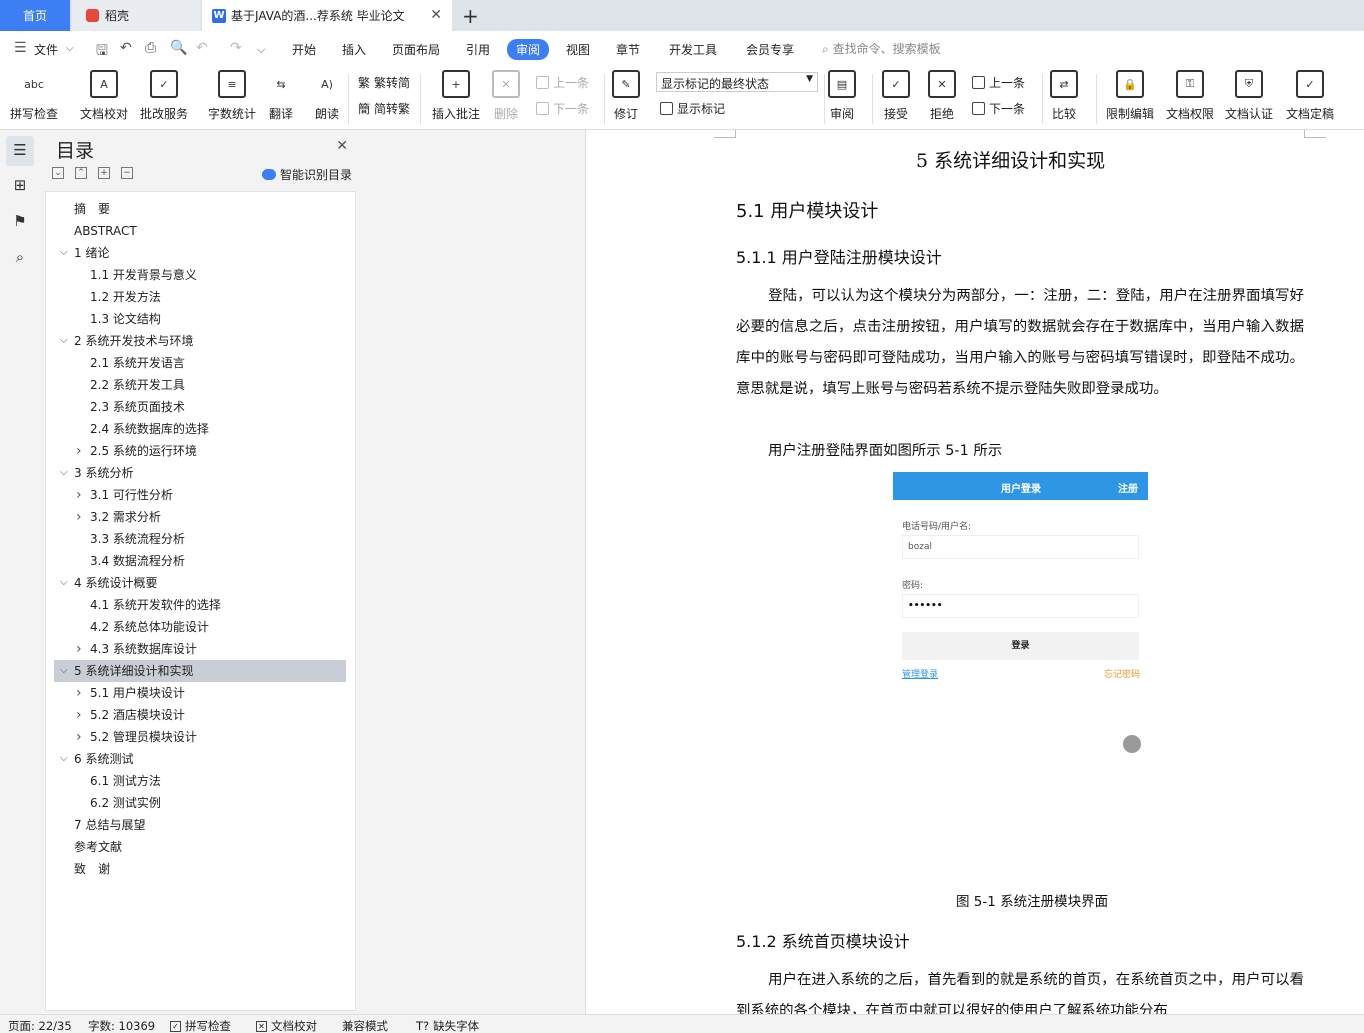  Describe the element at coordinates (178, 48) in the screenshot. I see `print-preview-icon: 🔍` at that location.